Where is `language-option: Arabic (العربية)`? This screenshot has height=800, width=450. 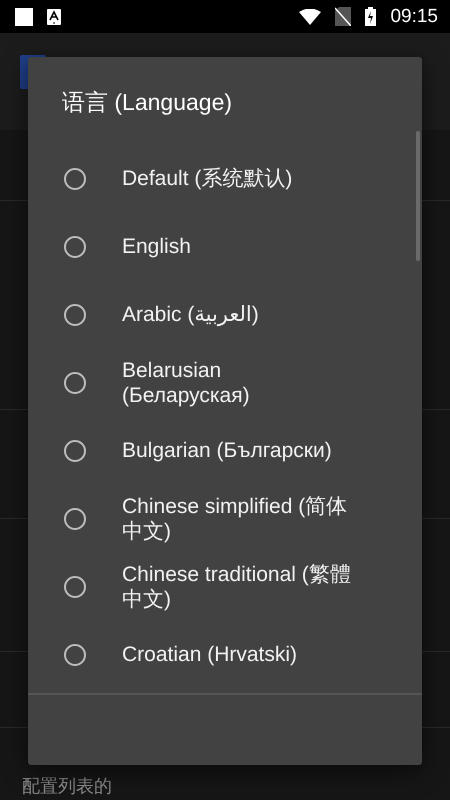 language-option: Arabic (العربية) is located at coordinates (238, 315).